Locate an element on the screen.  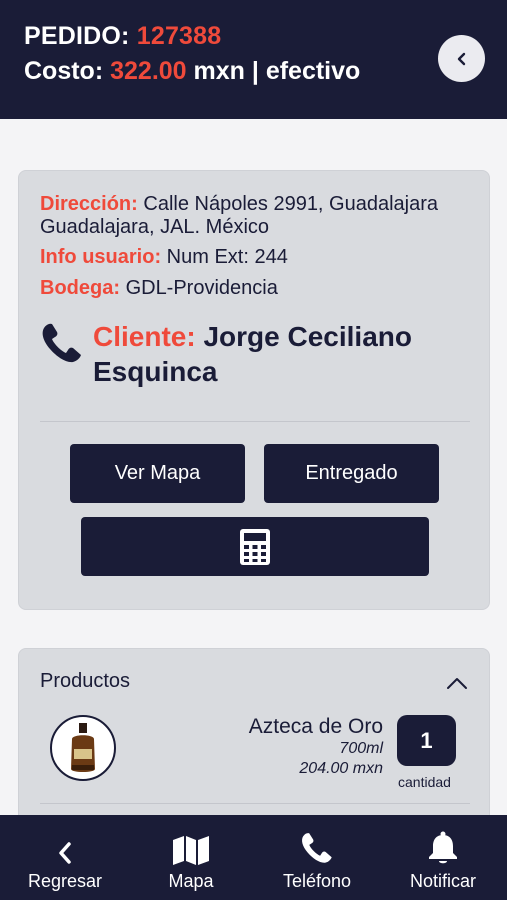
quantity-label: cantidad is located at coordinates (424, 782).